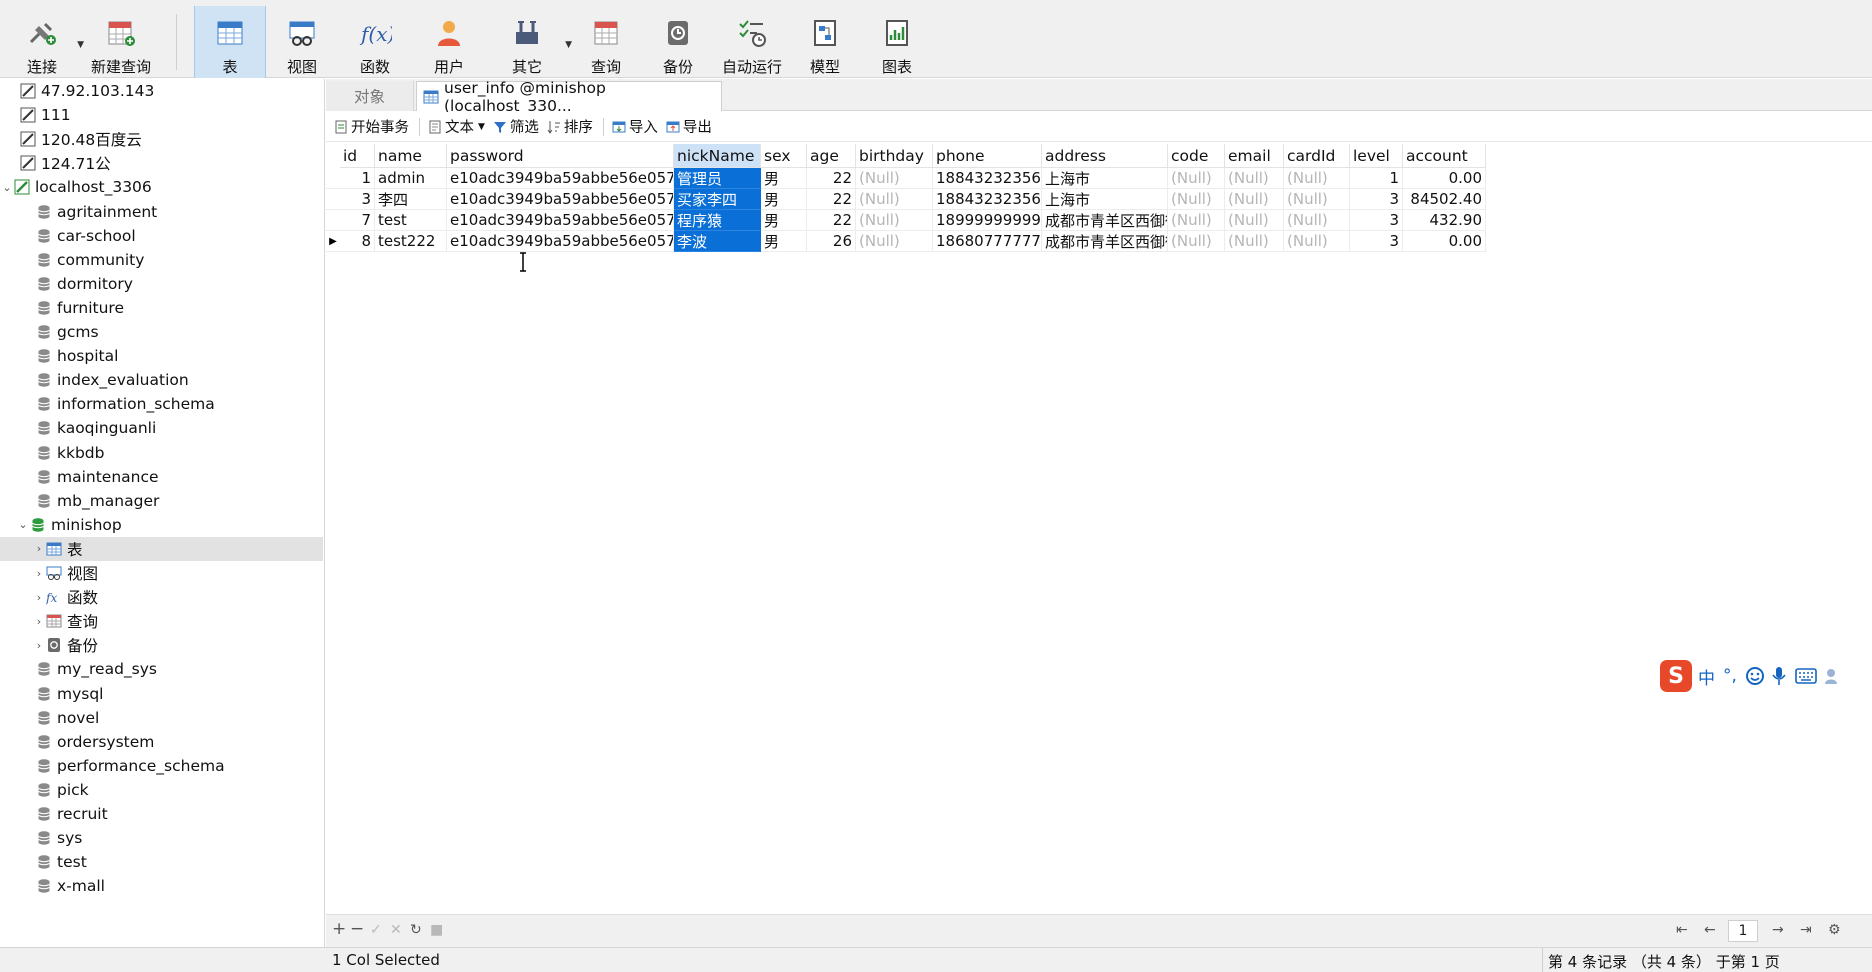 The height and width of the screenshot is (972, 1872). Describe the element at coordinates (1105, 220) in the screenshot. I see `cell-address: 成都市青羊区西御街3号` at that location.